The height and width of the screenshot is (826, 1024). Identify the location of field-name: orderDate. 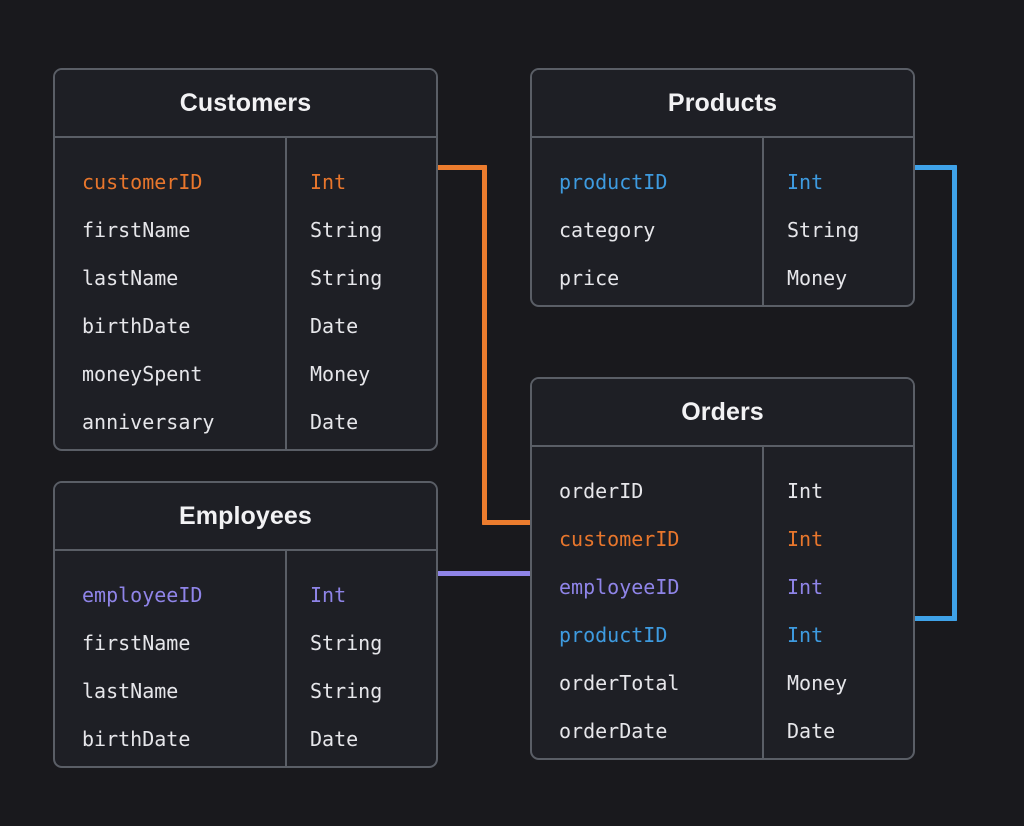
(613, 731).